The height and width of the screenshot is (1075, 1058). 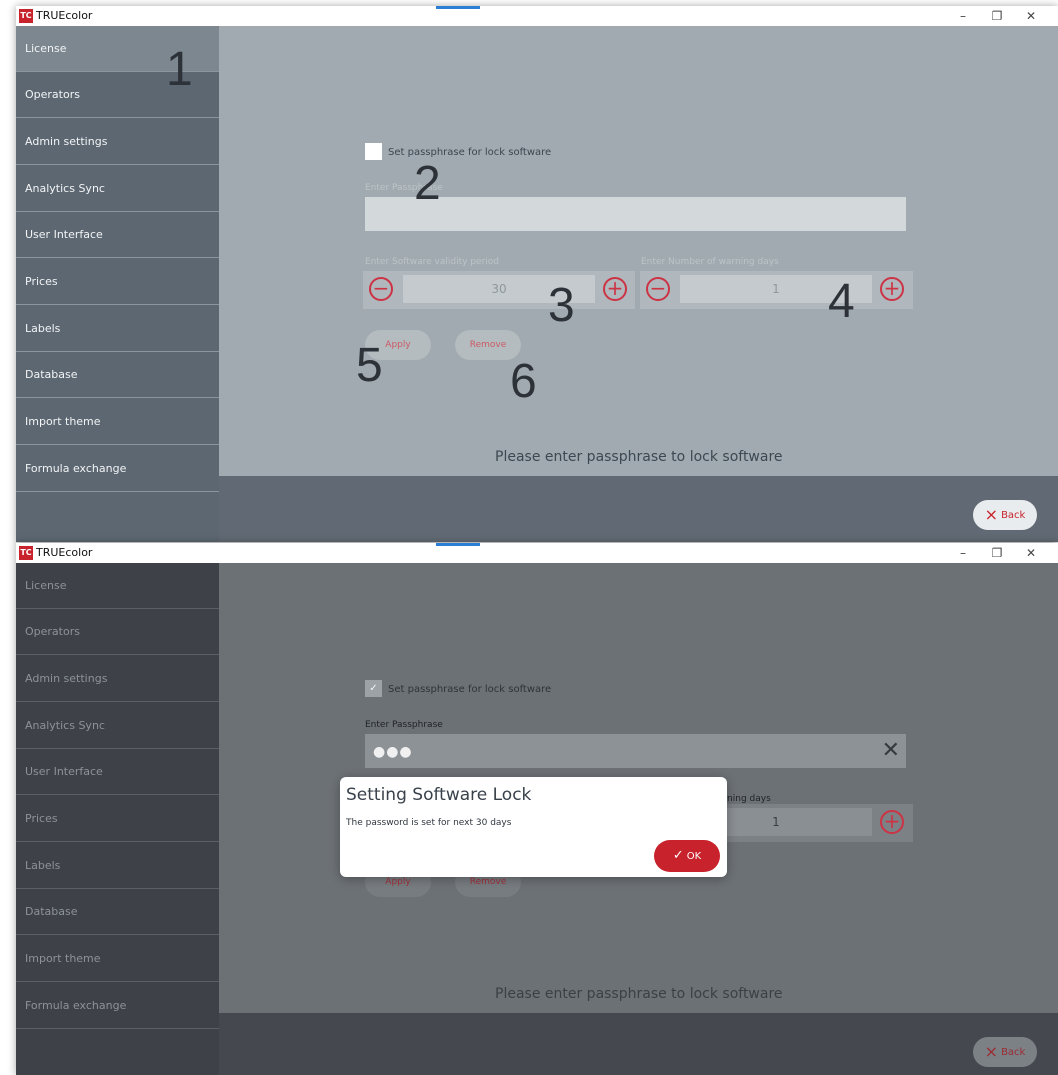 I want to click on validity-label: Enter Software validity period, so click(x=432, y=262).